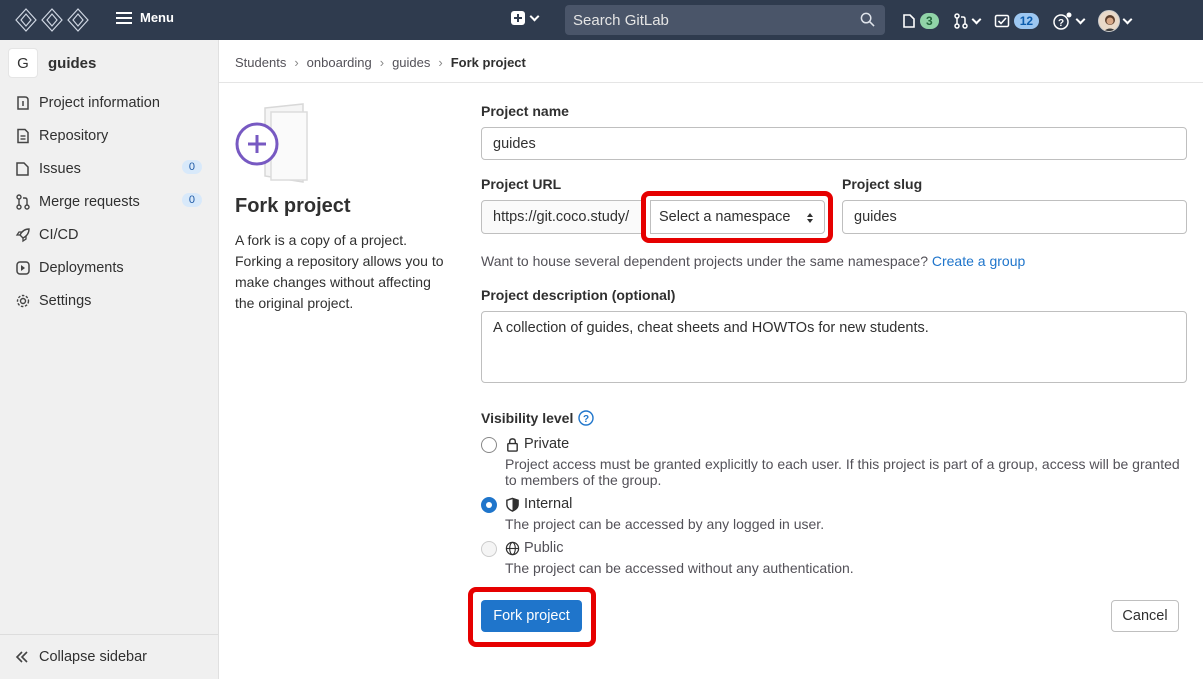  Describe the element at coordinates (109, 168) in the screenshot. I see `sidebar-item-issues: Issues 0` at that location.